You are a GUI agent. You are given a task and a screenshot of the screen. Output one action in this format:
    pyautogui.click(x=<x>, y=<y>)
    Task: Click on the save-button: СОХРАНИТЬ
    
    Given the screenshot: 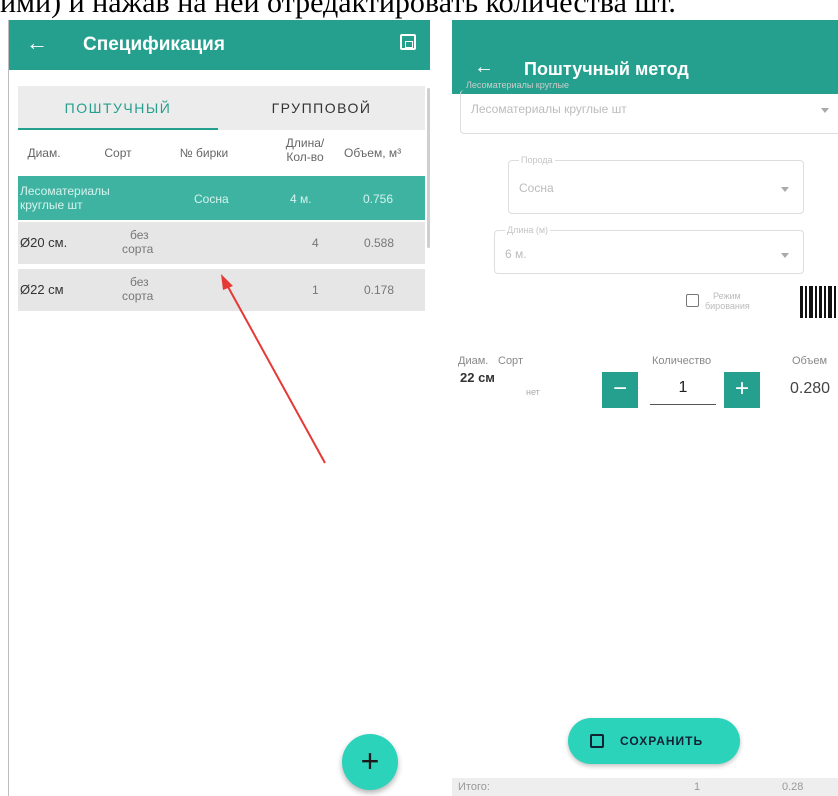 What is the action you would take?
    pyautogui.click(x=654, y=741)
    